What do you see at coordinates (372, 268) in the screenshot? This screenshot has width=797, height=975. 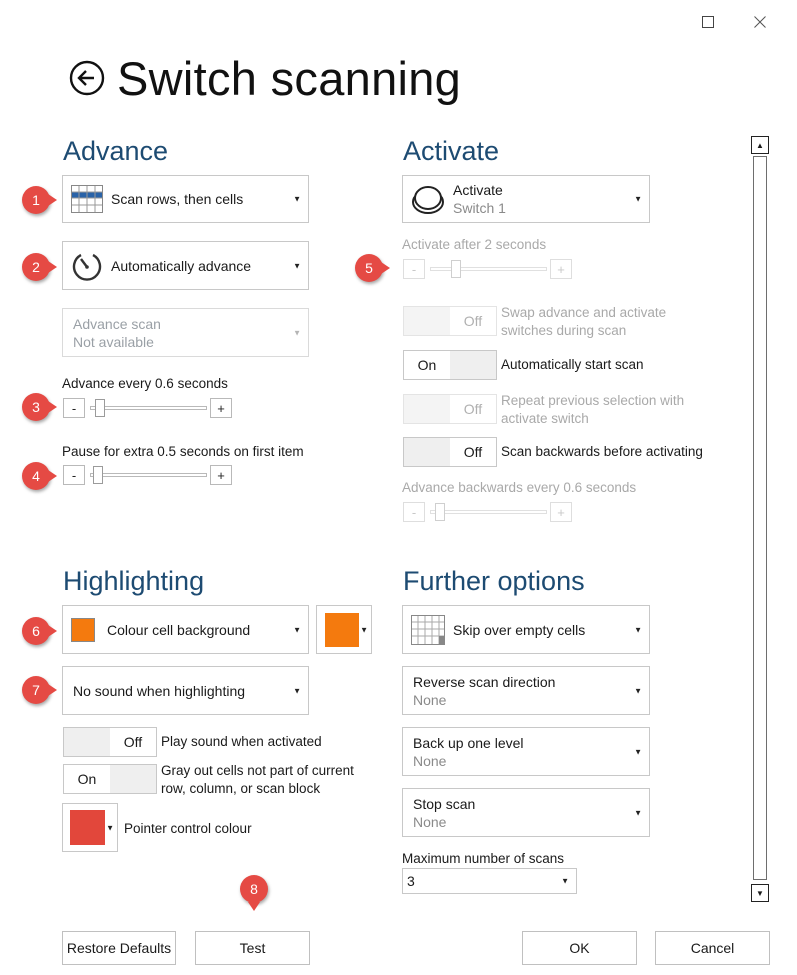 I see `callout-badge-5: 5` at bounding box center [372, 268].